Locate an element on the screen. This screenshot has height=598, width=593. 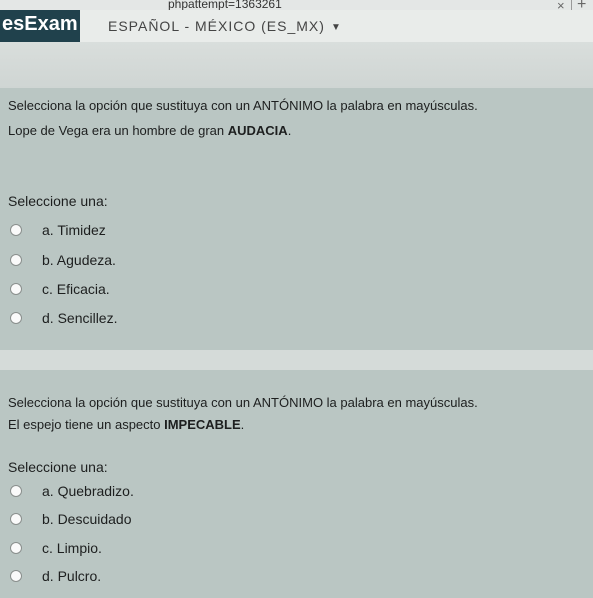
question-1-option-a: a. Timidez is located at coordinates (58, 230).